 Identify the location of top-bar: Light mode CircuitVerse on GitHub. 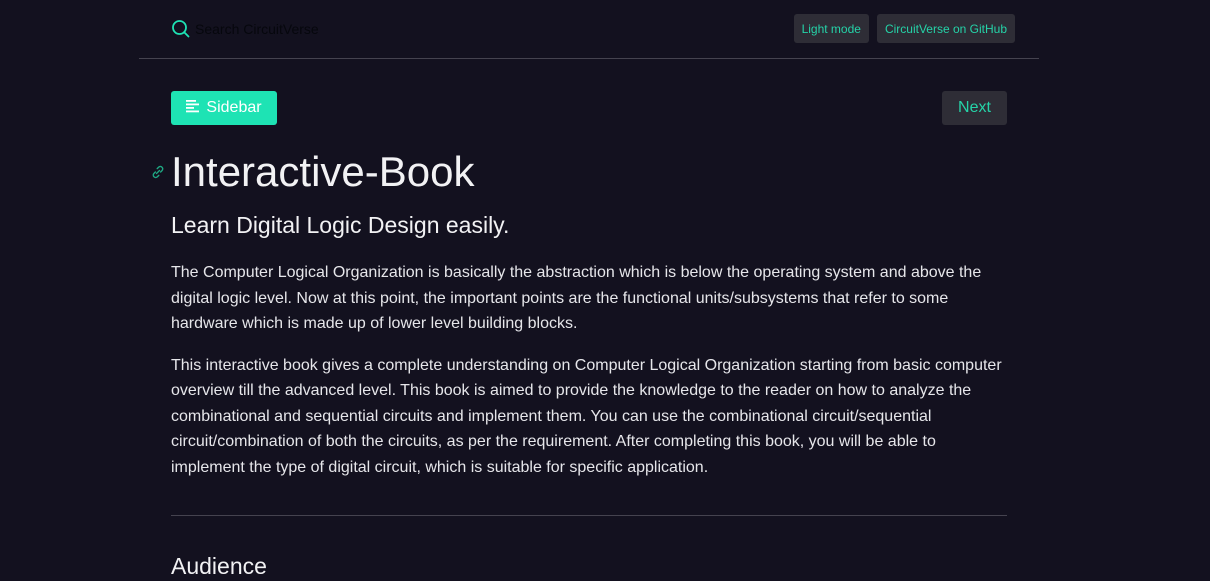
(589, 29).